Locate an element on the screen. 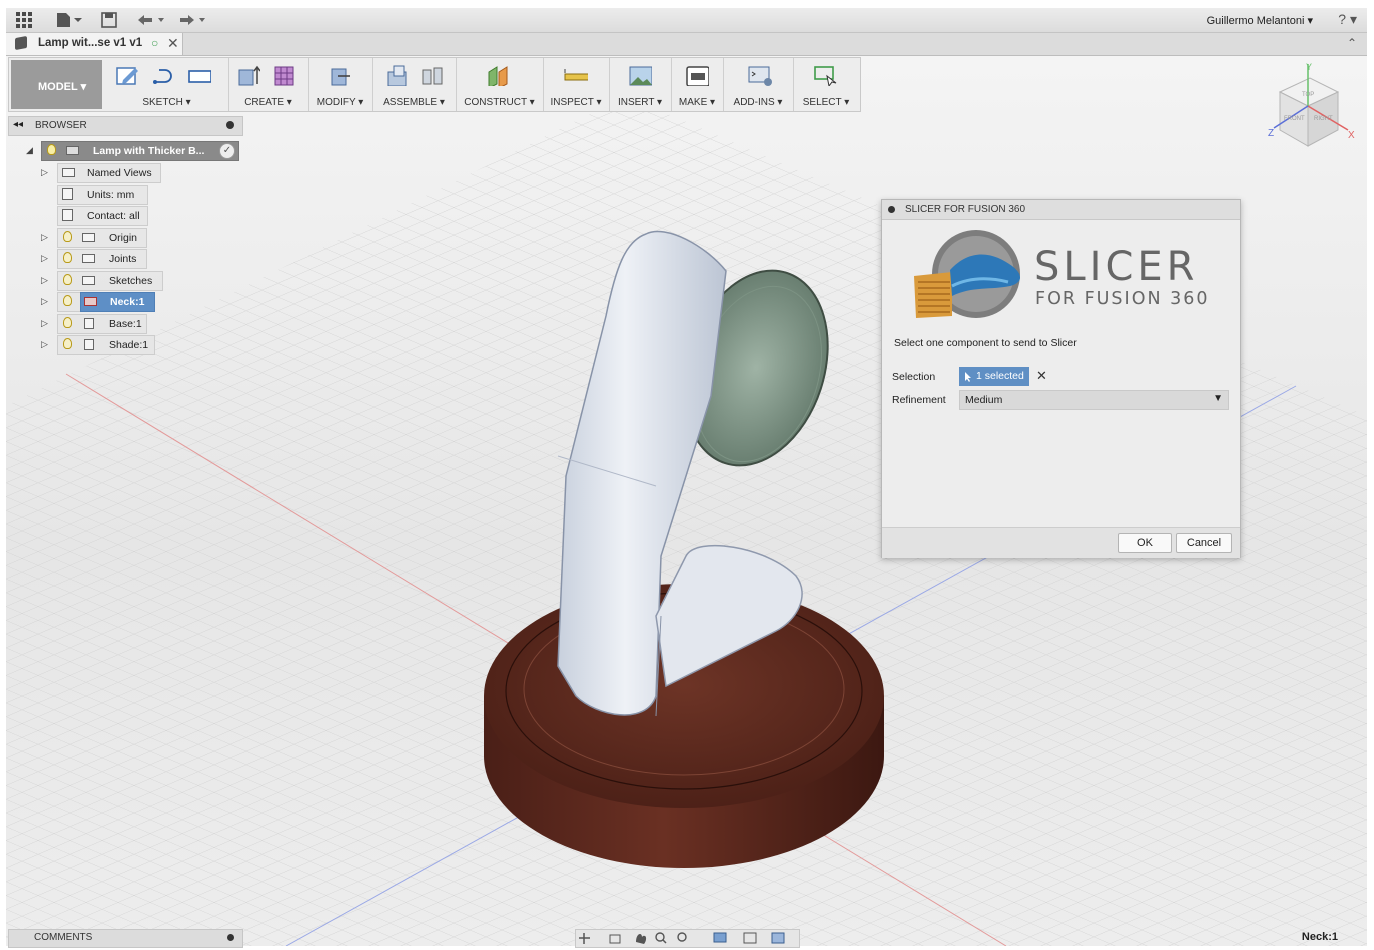 This screenshot has width=1374, height=950. folder-icon is located at coordinates (88, 280).